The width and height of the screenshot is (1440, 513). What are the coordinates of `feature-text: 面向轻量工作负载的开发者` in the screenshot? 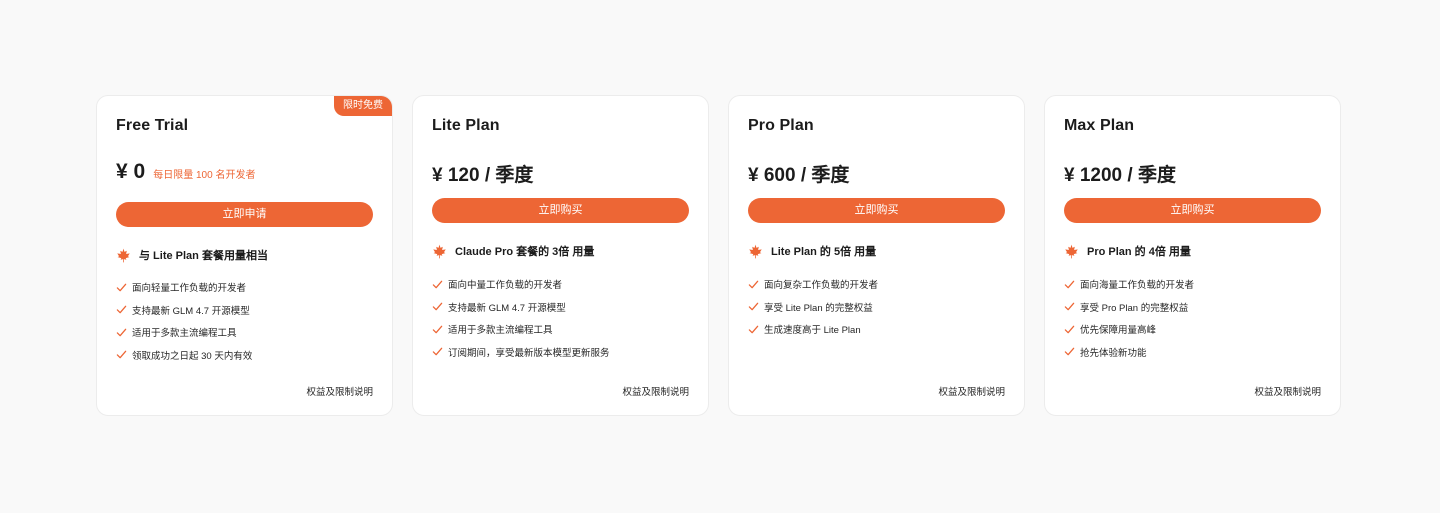 It's located at (189, 289).